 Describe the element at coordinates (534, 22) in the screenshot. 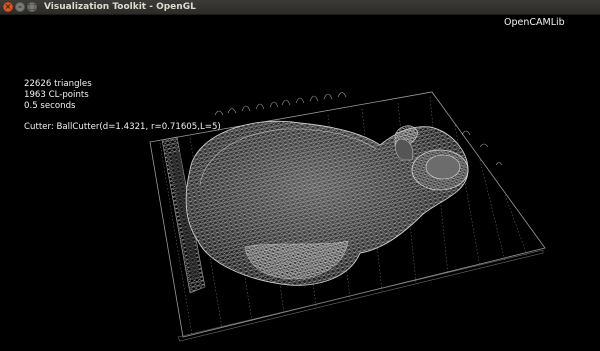

I see `opencamlib-logo-text: OpenCAMLib` at that location.